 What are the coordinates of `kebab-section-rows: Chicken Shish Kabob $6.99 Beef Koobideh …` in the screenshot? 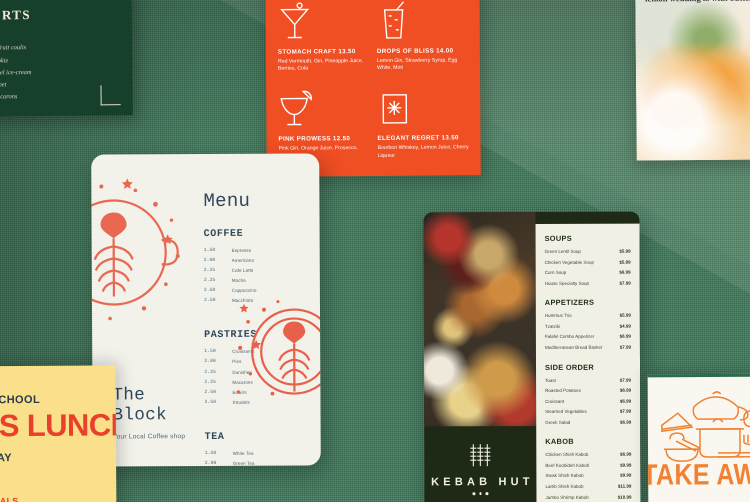 It's located at (588, 476).